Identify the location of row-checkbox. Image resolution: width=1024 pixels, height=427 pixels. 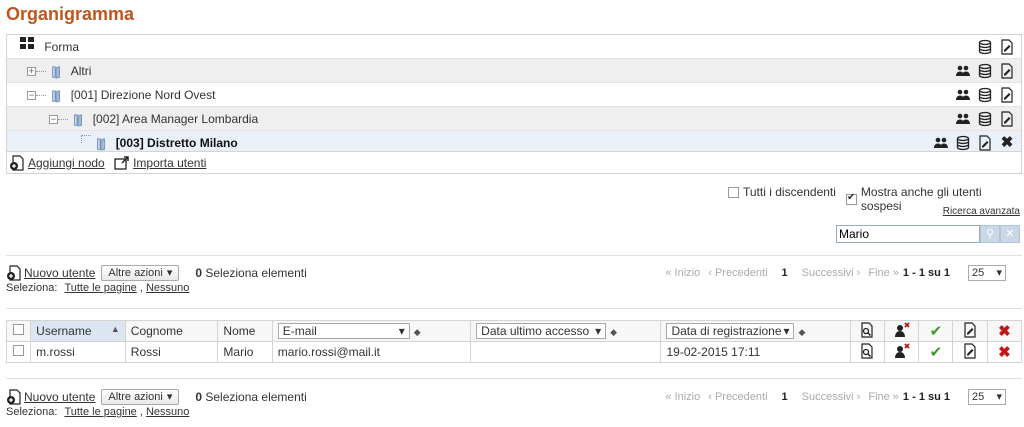
(19, 350).